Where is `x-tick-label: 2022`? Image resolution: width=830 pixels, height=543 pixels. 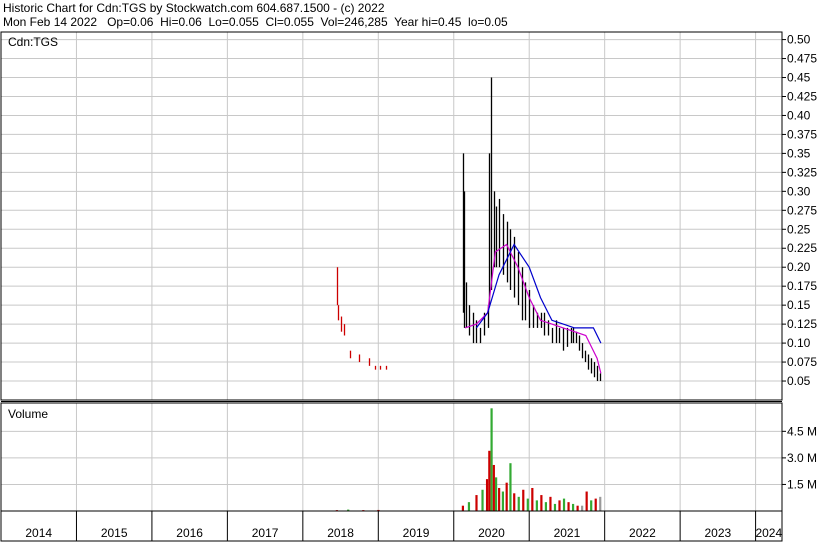 x-tick-label: 2022 is located at coordinates (642, 533).